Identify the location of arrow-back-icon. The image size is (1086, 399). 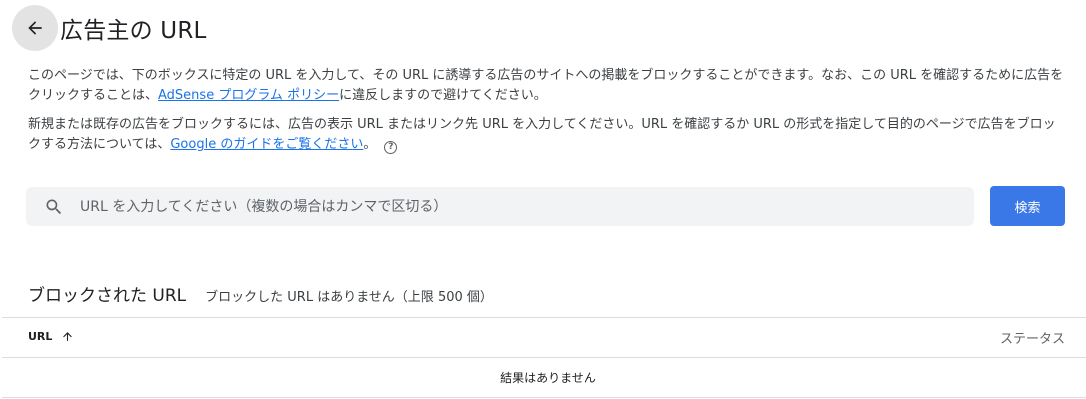
(35, 28).